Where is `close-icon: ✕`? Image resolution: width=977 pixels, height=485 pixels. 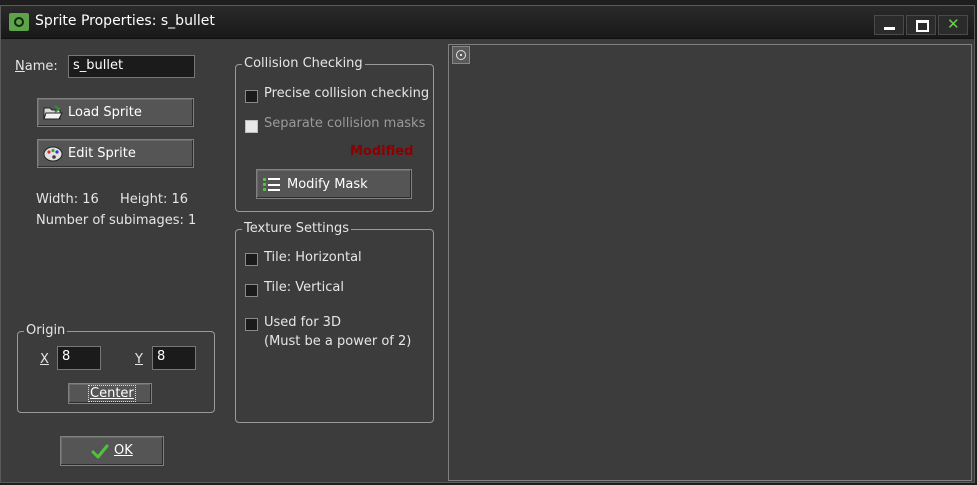 close-icon: ✕ is located at coordinates (953, 24).